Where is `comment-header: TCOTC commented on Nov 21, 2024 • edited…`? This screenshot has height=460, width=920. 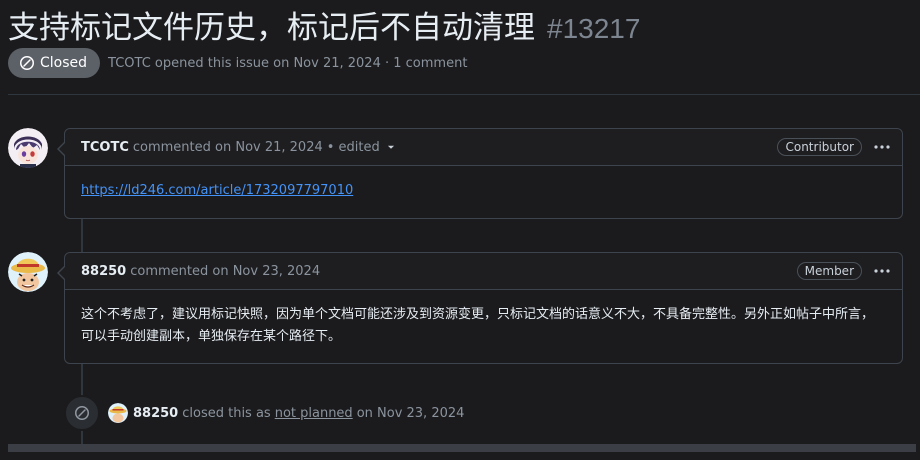 comment-header: TCOTC commented on Nov 21, 2024 • edited… is located at coordinates (483, 147).